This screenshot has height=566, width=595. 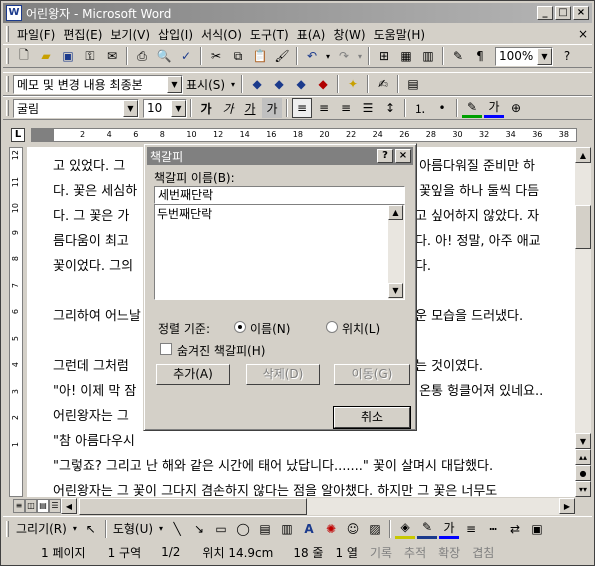 What do you see at coordinates (583, 34) in the screenshot?
I see `doc-close-icon: ×` at bounding box center [583, 34].